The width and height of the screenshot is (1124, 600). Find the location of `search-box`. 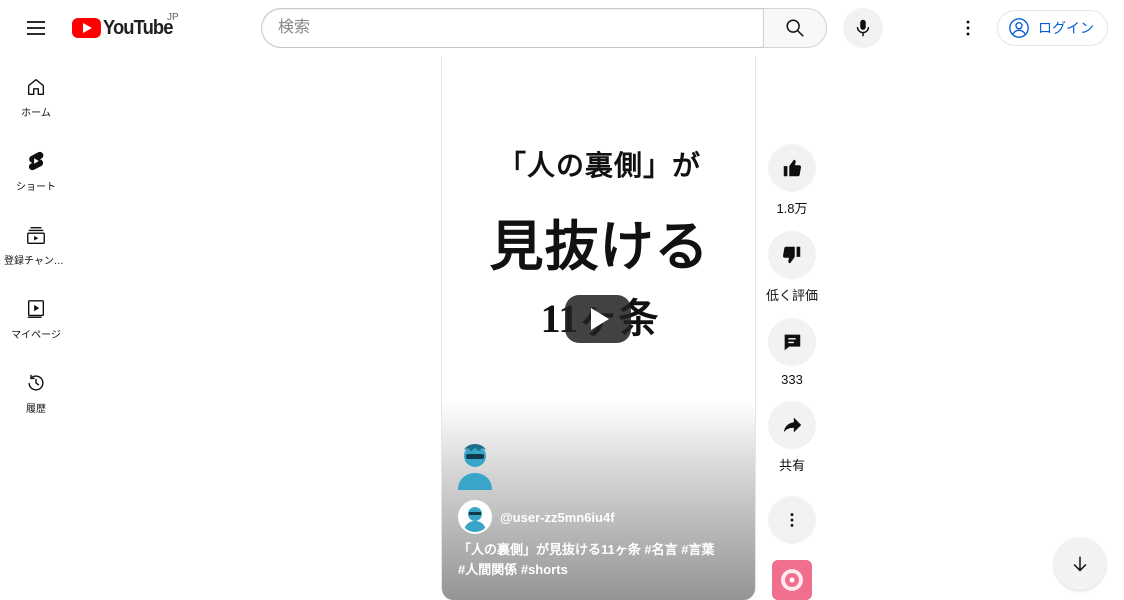

search-box is located at coordinates (544, 28).